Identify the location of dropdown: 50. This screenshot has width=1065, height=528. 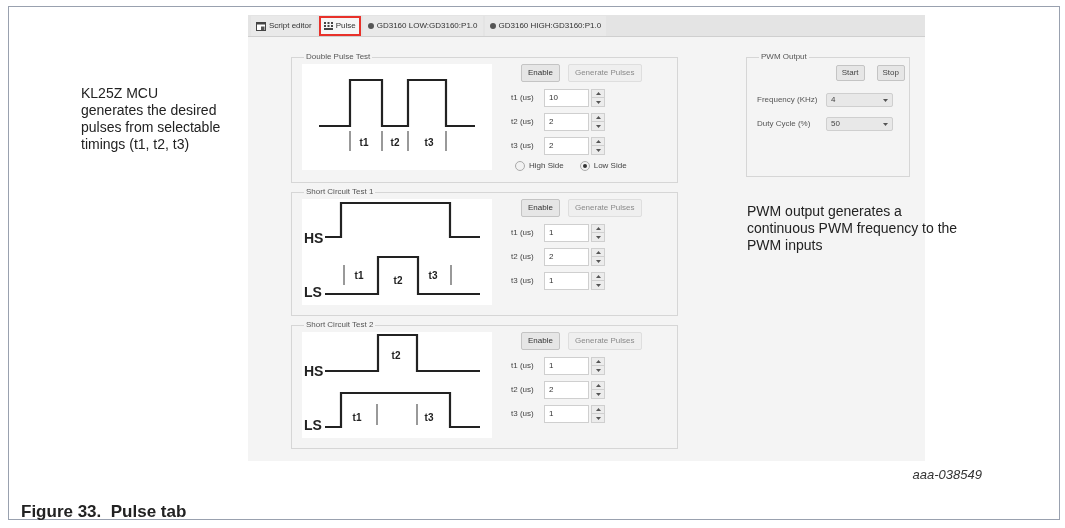
(859, 124).